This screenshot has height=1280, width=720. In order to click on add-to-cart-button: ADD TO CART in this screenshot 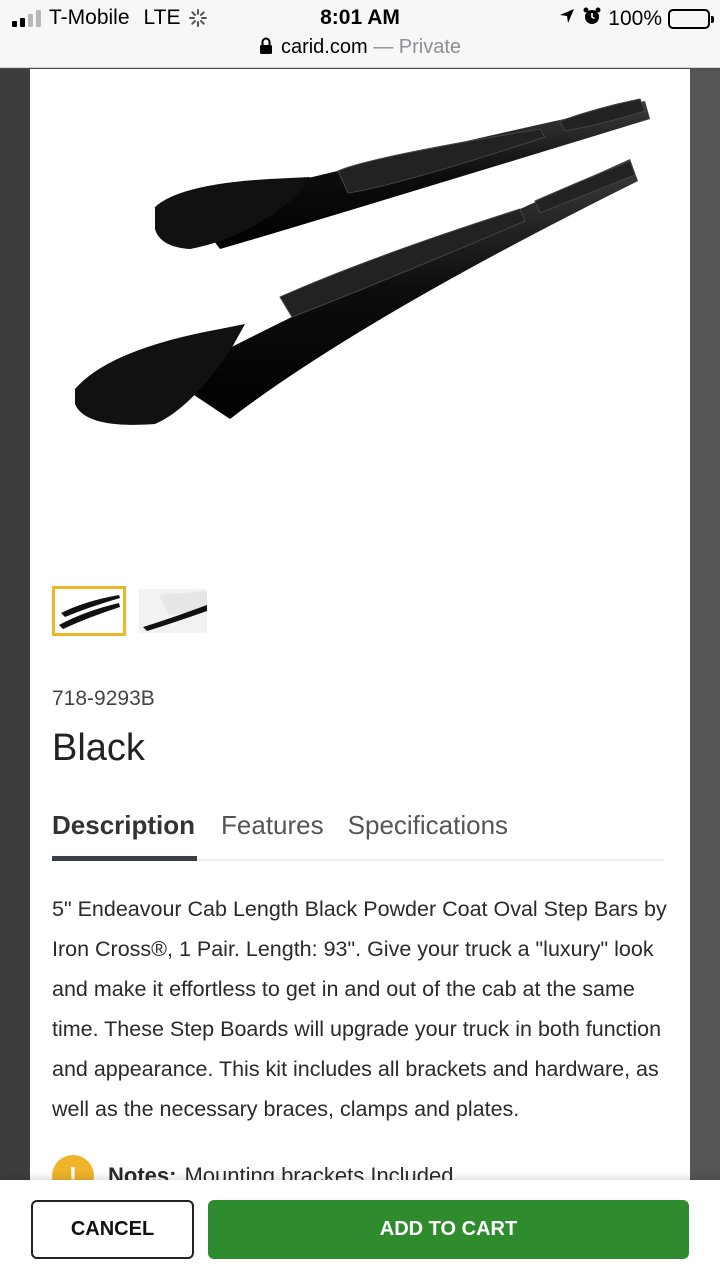, I will do `click(448, 1229)`.